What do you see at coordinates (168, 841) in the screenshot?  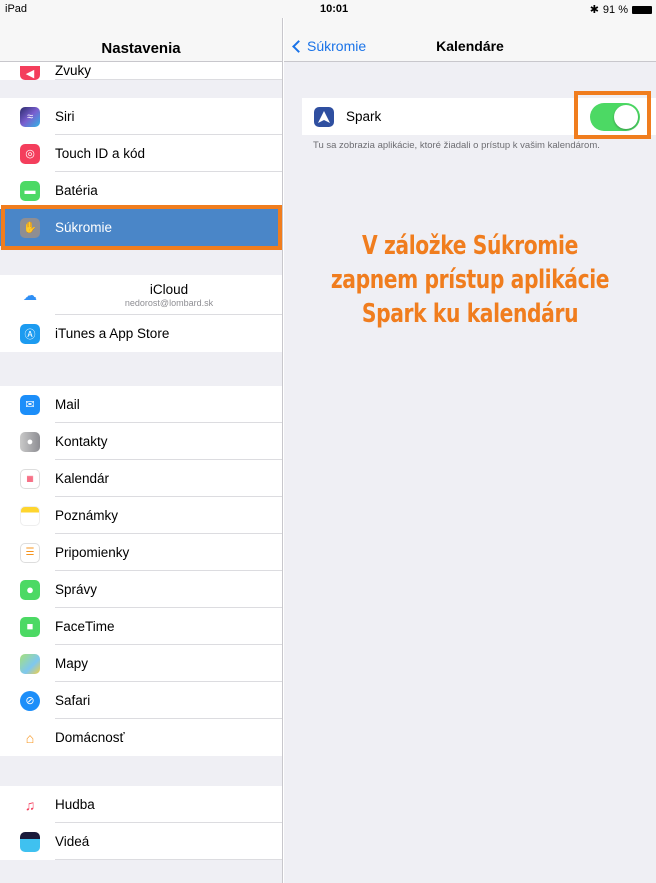 I see `sidebar-item-label: Videá` at bounding box center [168, 841].